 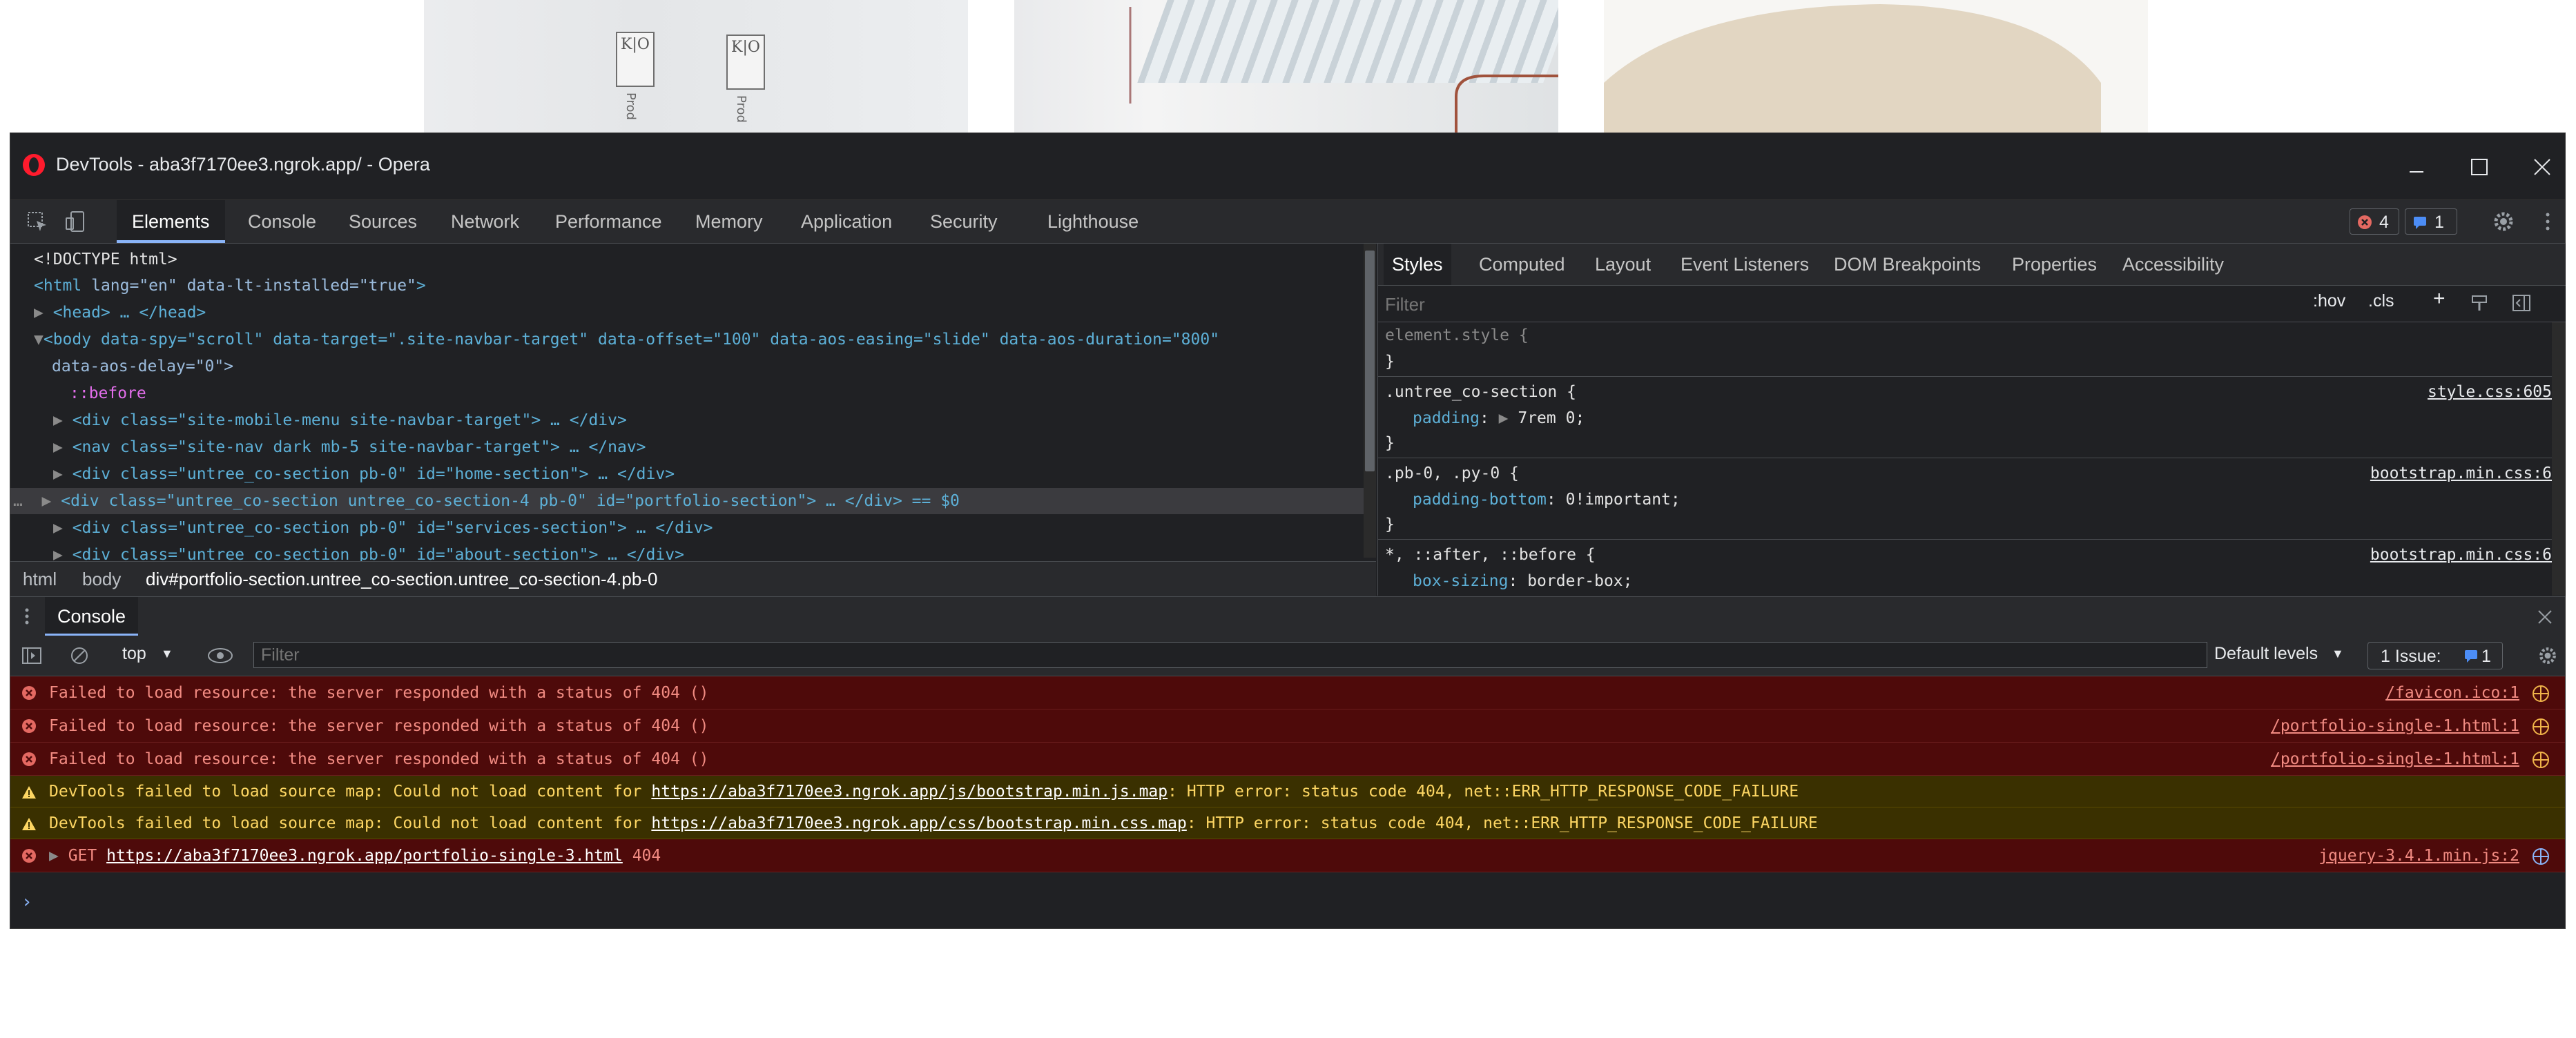 What do you see at coordinates (134, 654) in the screenshot?
I see `context-selector: top` at bounding box center [134, 654].